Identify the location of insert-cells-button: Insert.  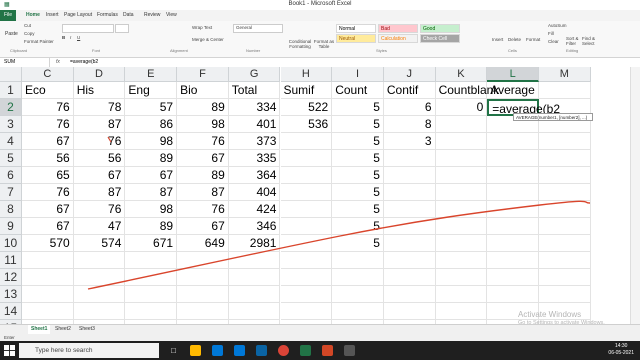
(497, 39).